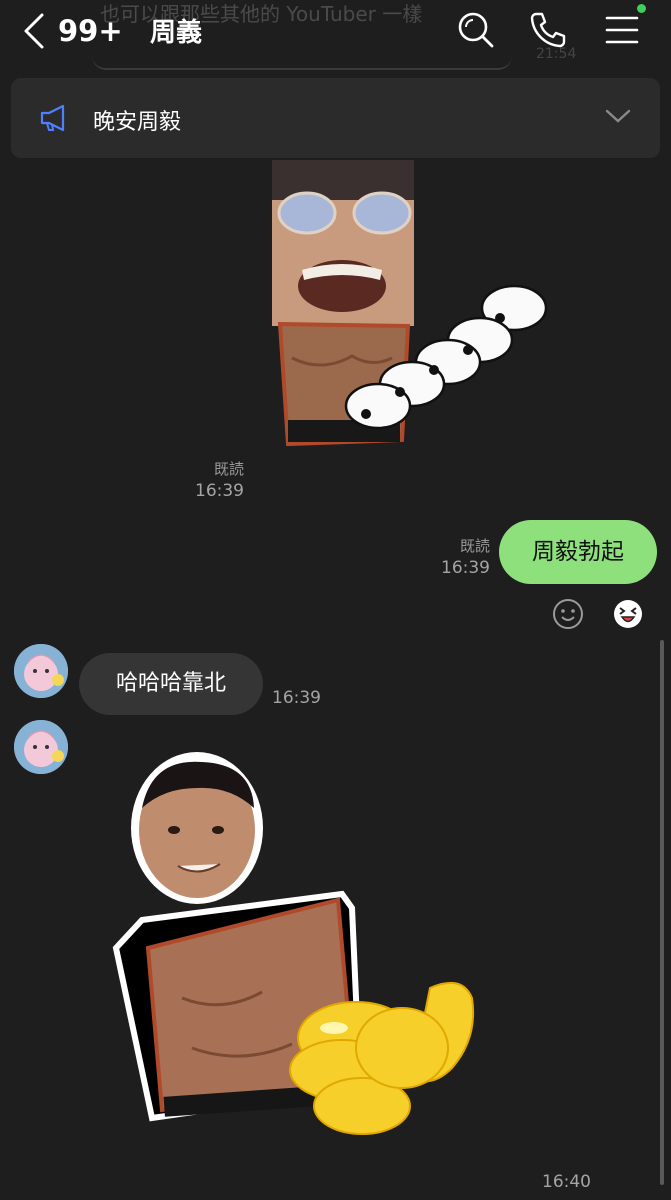 The image size is (671, 1200). Describe the element at coordinates (618, 116) in the screenshot. I see `chevron-down-icon` at that location.